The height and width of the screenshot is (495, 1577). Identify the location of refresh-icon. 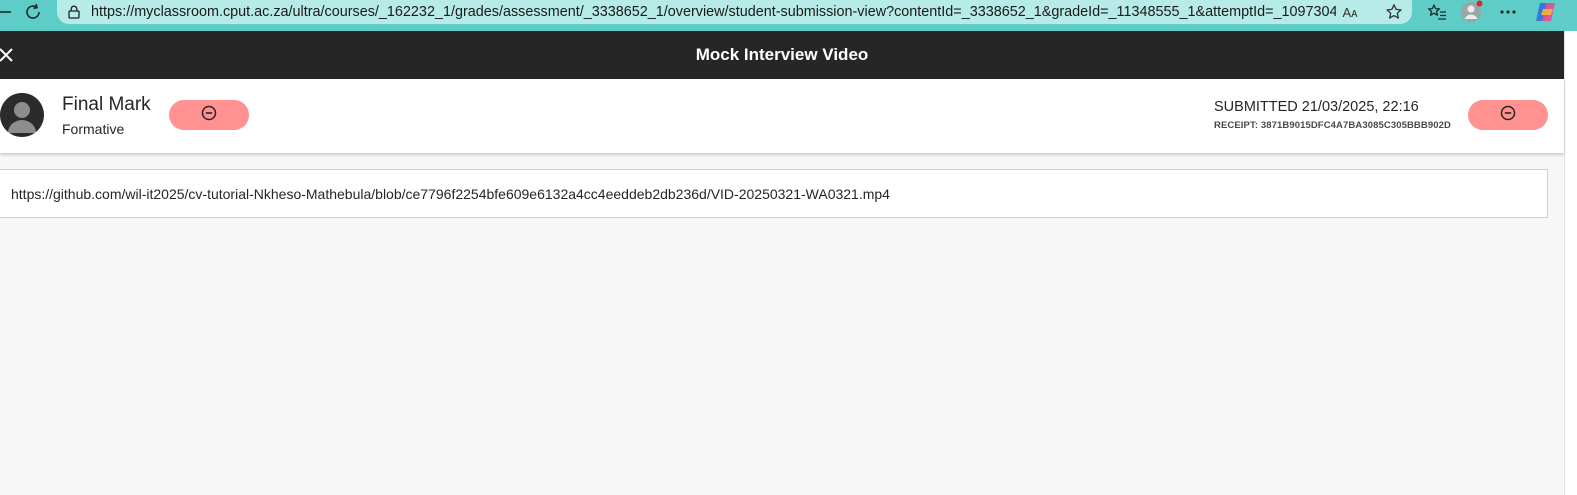
(33, 12).